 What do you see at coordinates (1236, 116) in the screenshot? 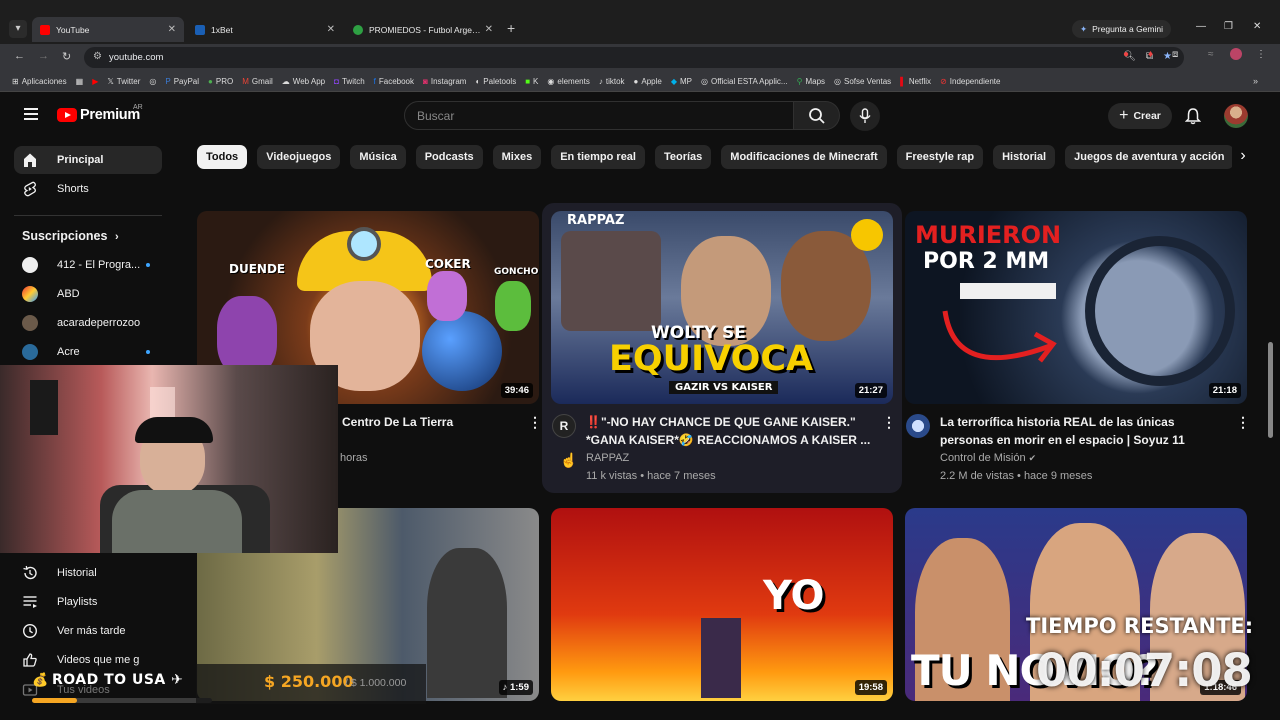
I see `avatar` at bounding box center [1236, 116].